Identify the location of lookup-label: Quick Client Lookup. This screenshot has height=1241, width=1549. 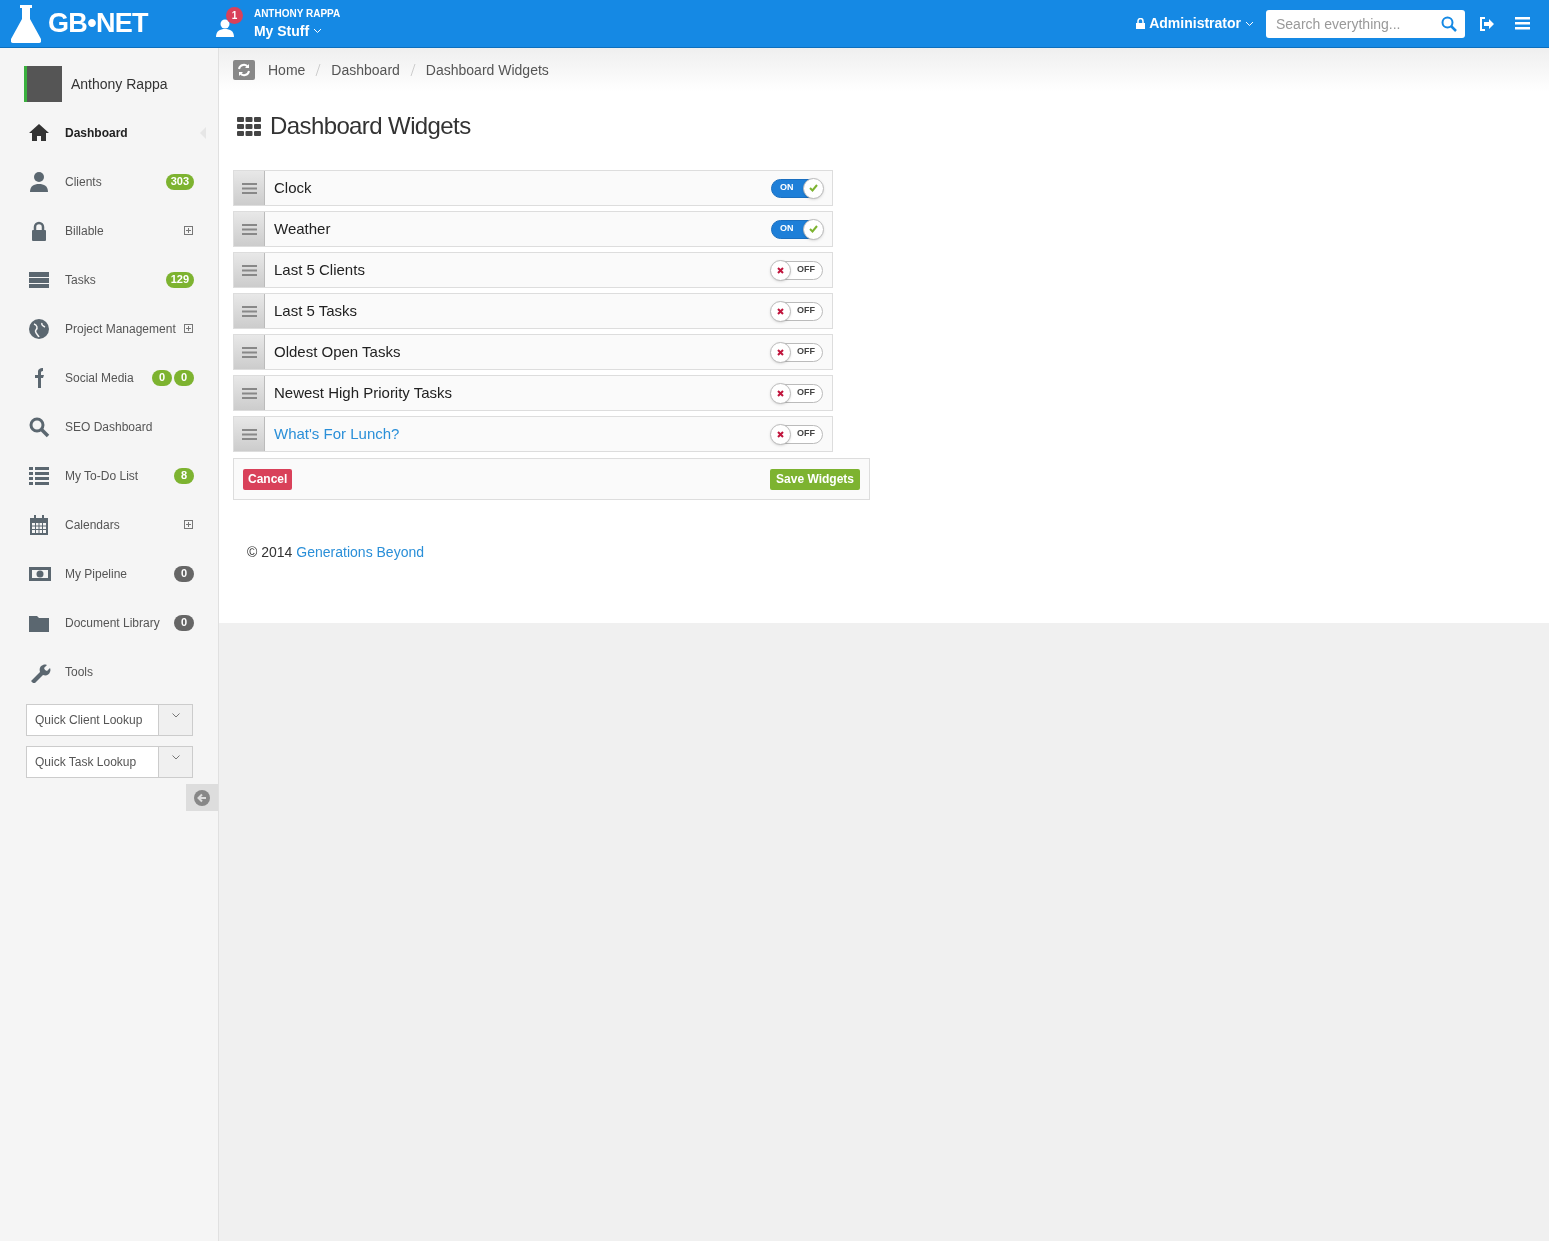
(89, 720).